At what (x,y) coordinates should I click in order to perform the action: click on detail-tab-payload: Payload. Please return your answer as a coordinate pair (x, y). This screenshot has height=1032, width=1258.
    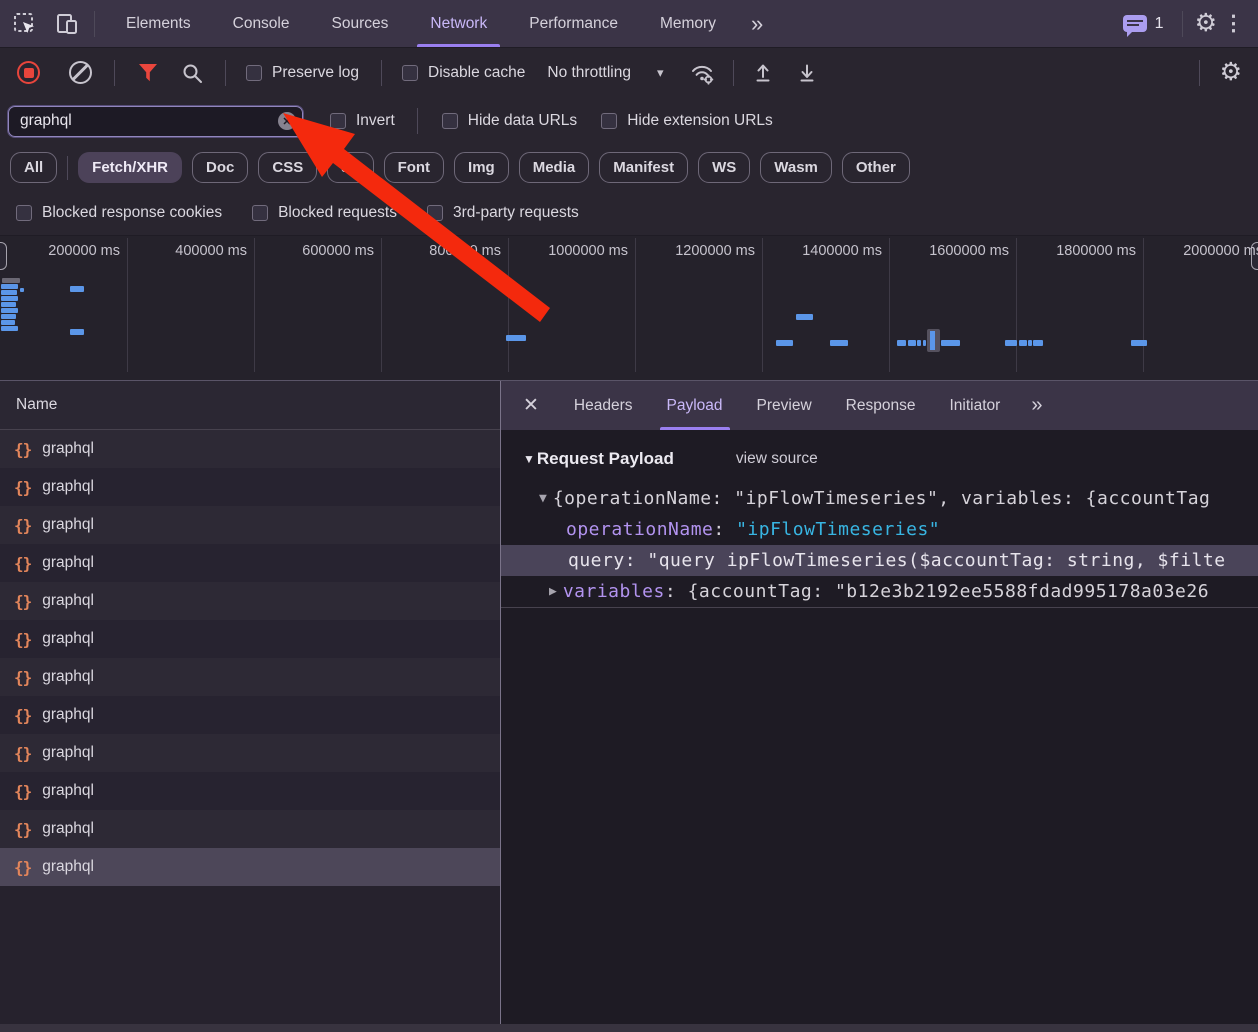
    Looking at the image, I should click on (695, 405).